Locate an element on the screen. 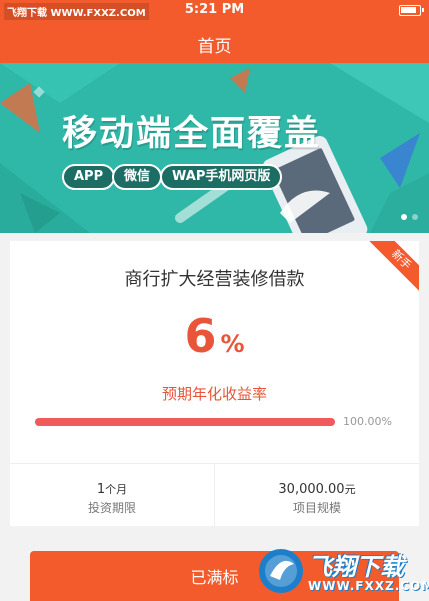 The height and width of the screenshot is (601, 429). annual-rate: 6% is located at coordinates (214, 336).